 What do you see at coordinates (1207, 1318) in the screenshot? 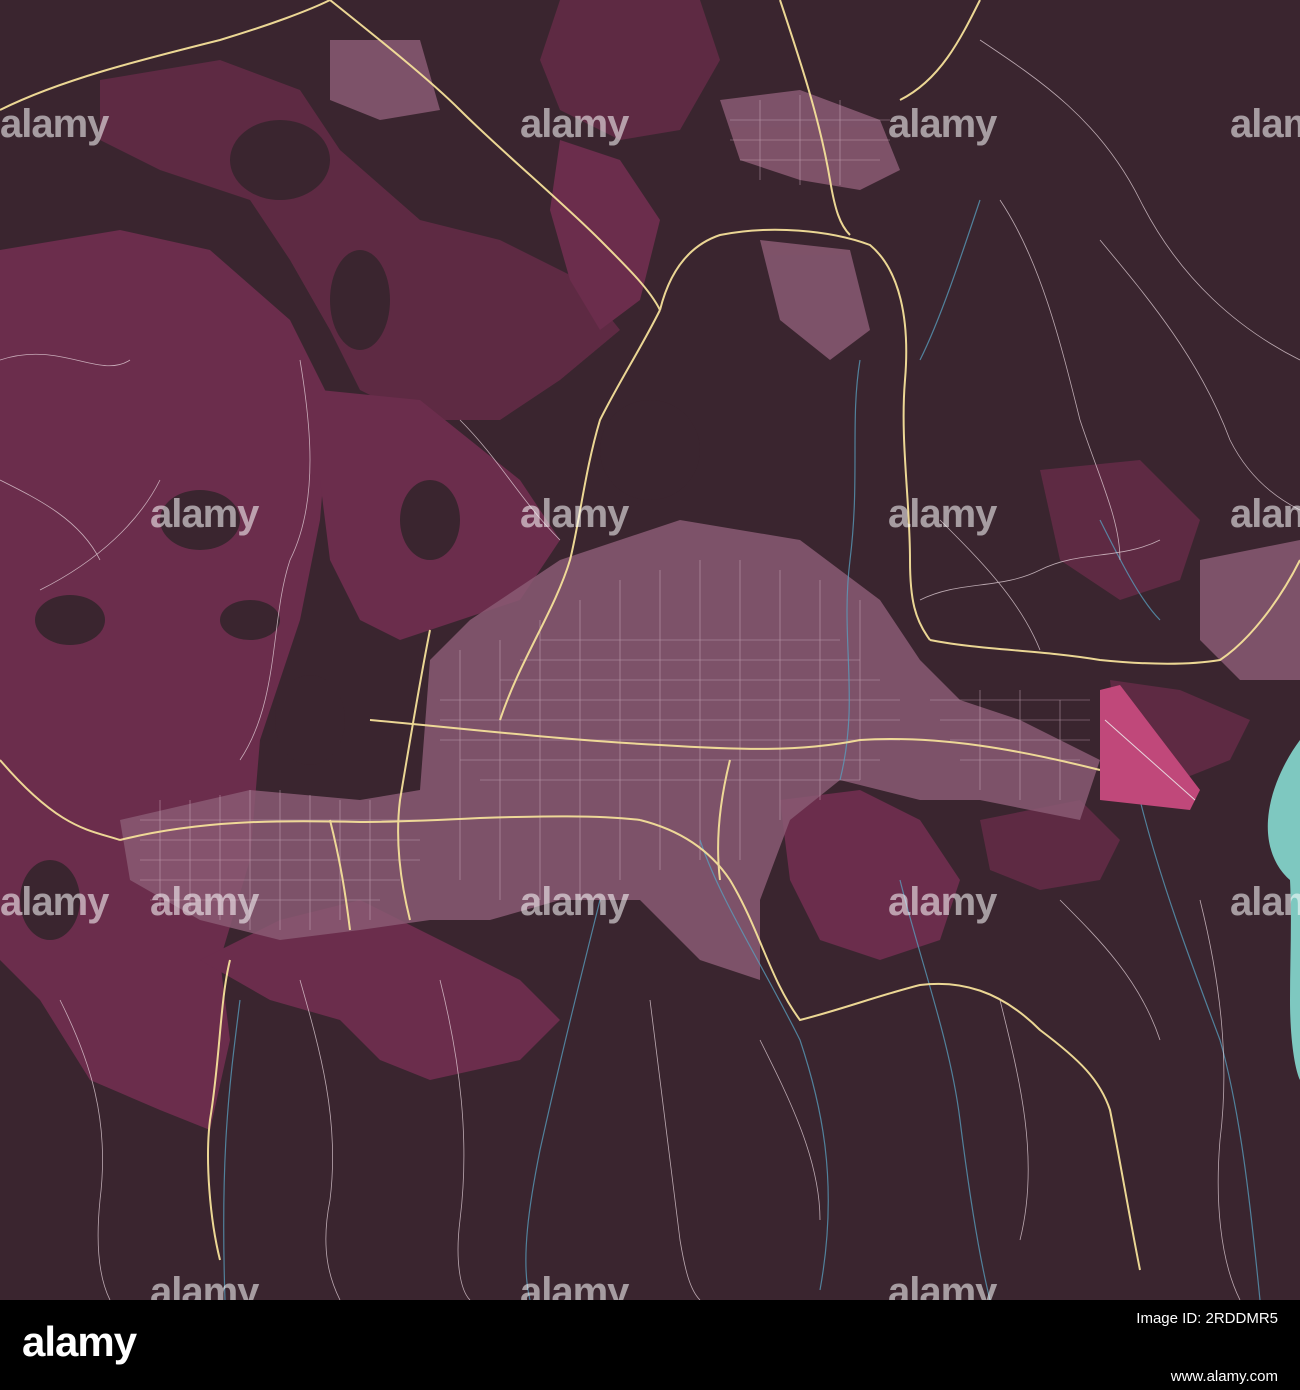
I see `image-id-label: Image ID: 2RDDMR5` at bounding box center [1207, 1318].